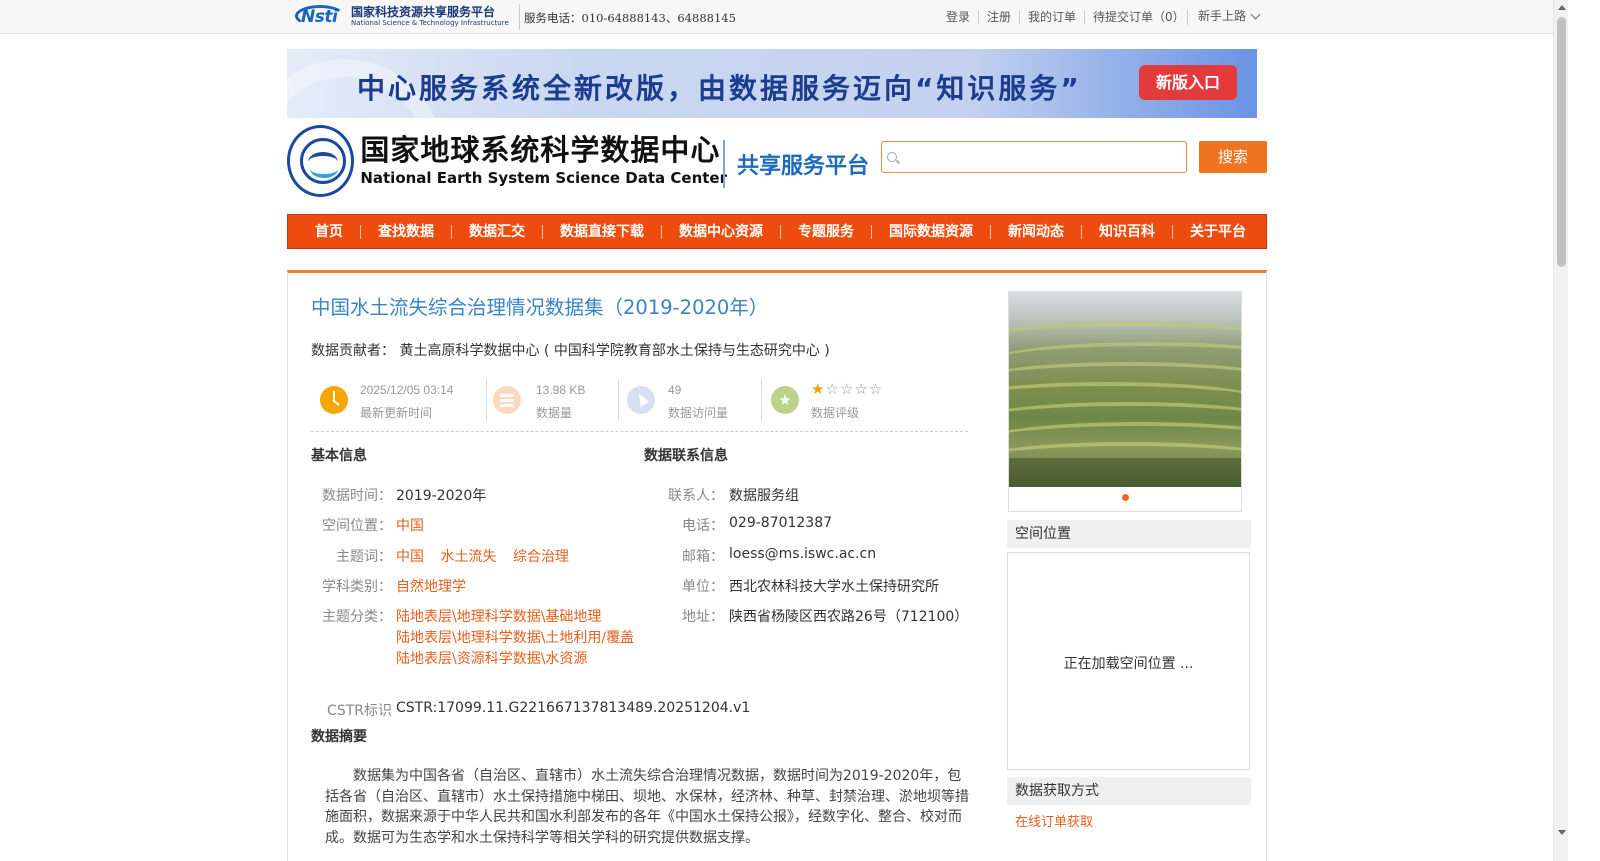 Image resolution: width=1600 pixels, height=861 pixels. I want to click on scroll-up-arrow-icon, so click(1562, 7).